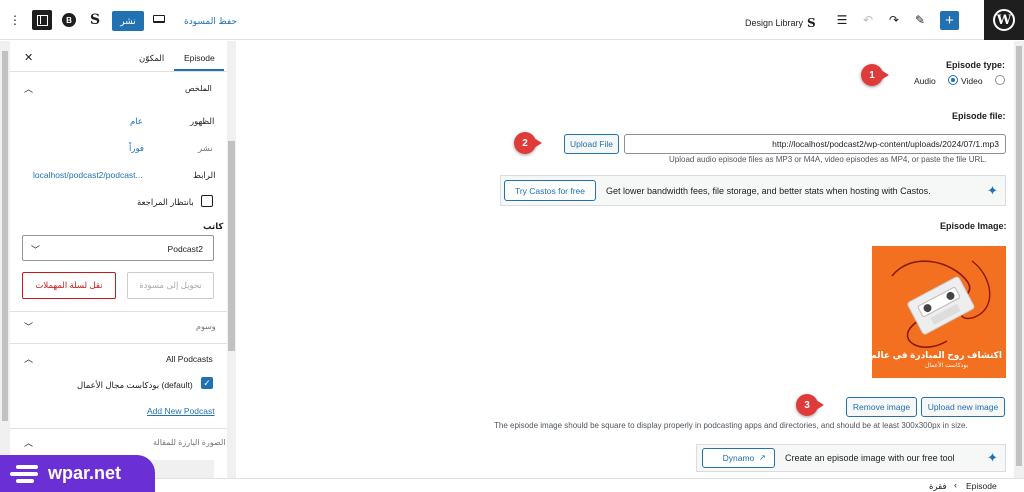  Describe the element at coordinates (525, 143) in the screenshot. I see `annotation-marker-2: 2` at that location.